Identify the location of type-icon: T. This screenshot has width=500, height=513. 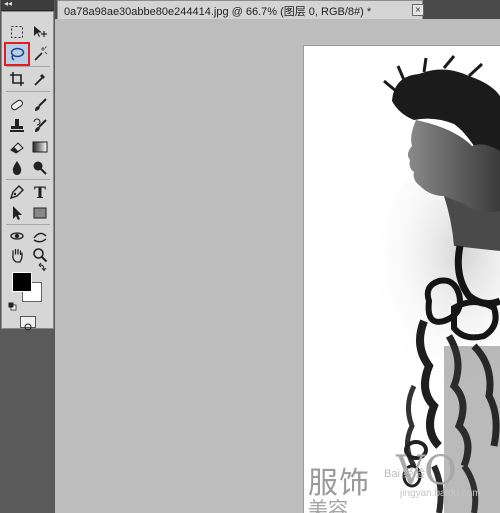
(40, 192).